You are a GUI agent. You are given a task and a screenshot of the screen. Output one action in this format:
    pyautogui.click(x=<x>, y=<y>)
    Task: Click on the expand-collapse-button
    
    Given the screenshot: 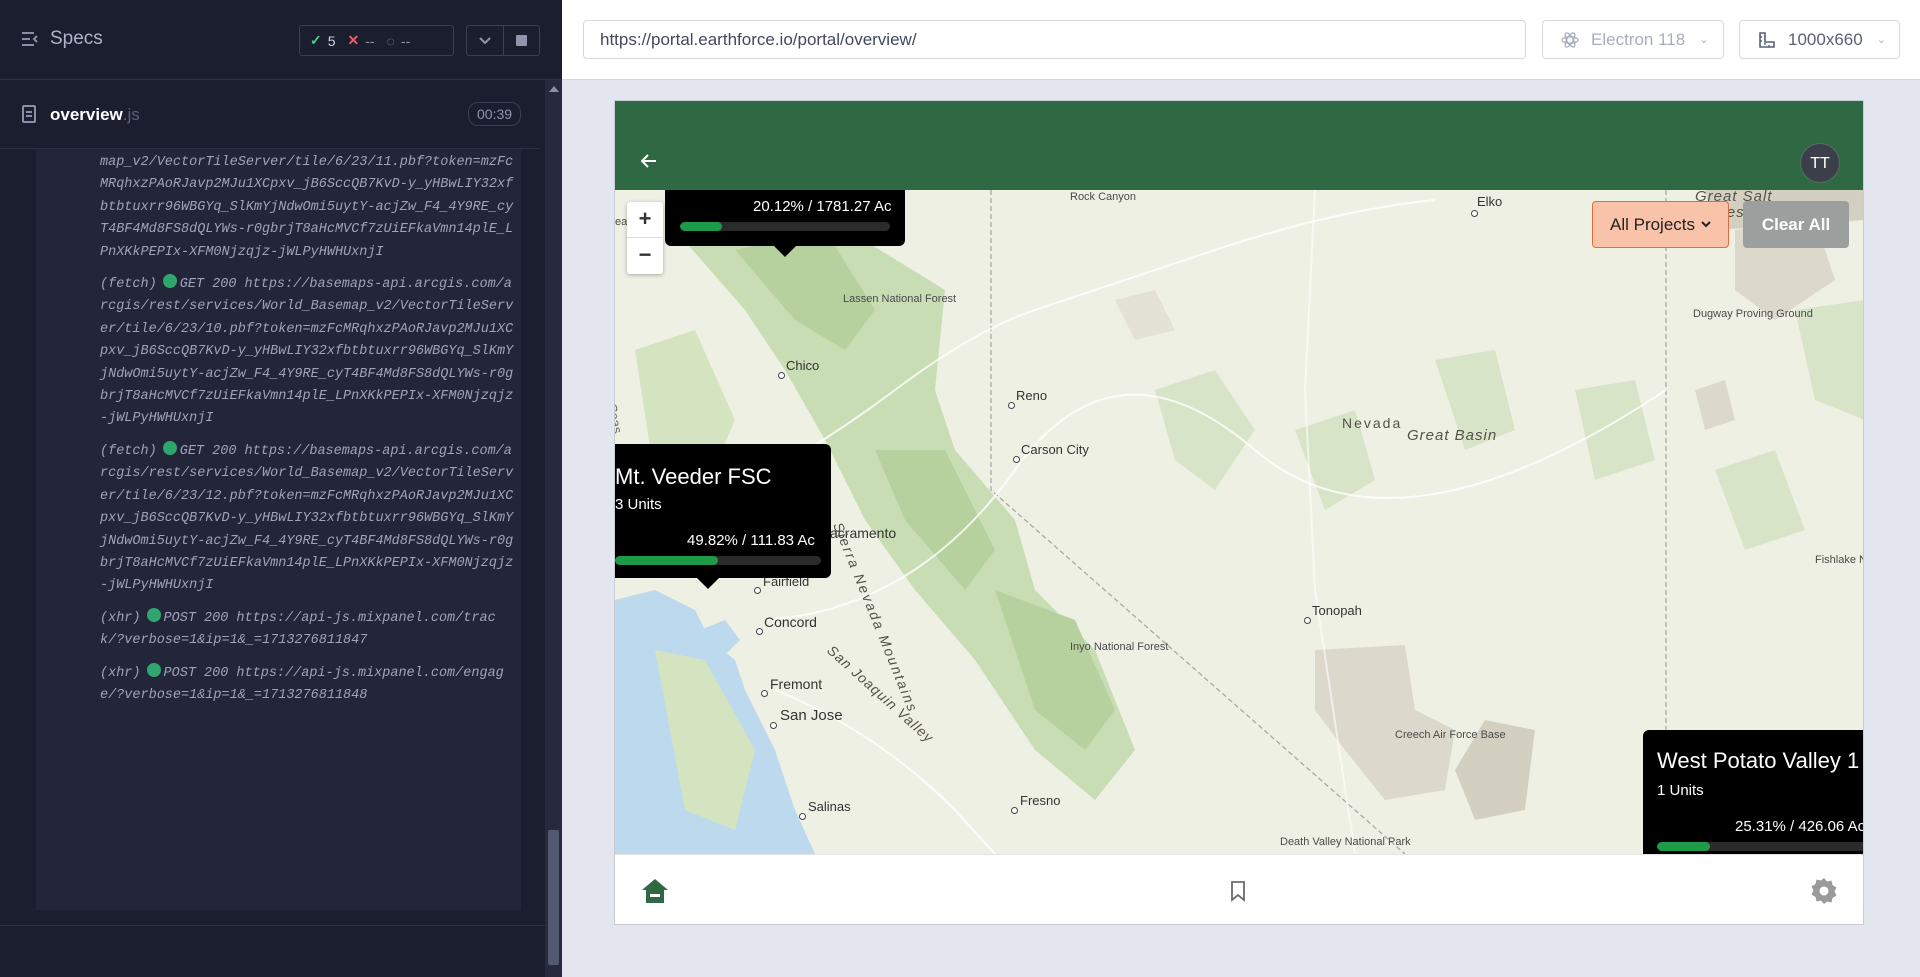 What is the action you would take?
    pyautogui.click(x=484, y=40)
    